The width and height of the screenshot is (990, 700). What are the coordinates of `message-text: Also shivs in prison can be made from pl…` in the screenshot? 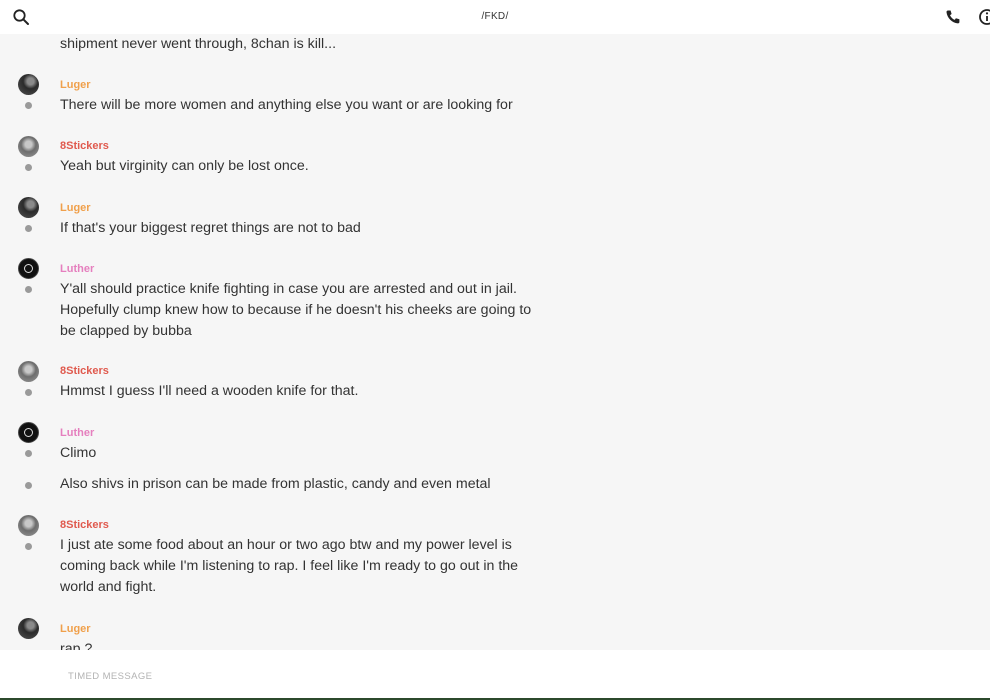 It's located at (275, 484).